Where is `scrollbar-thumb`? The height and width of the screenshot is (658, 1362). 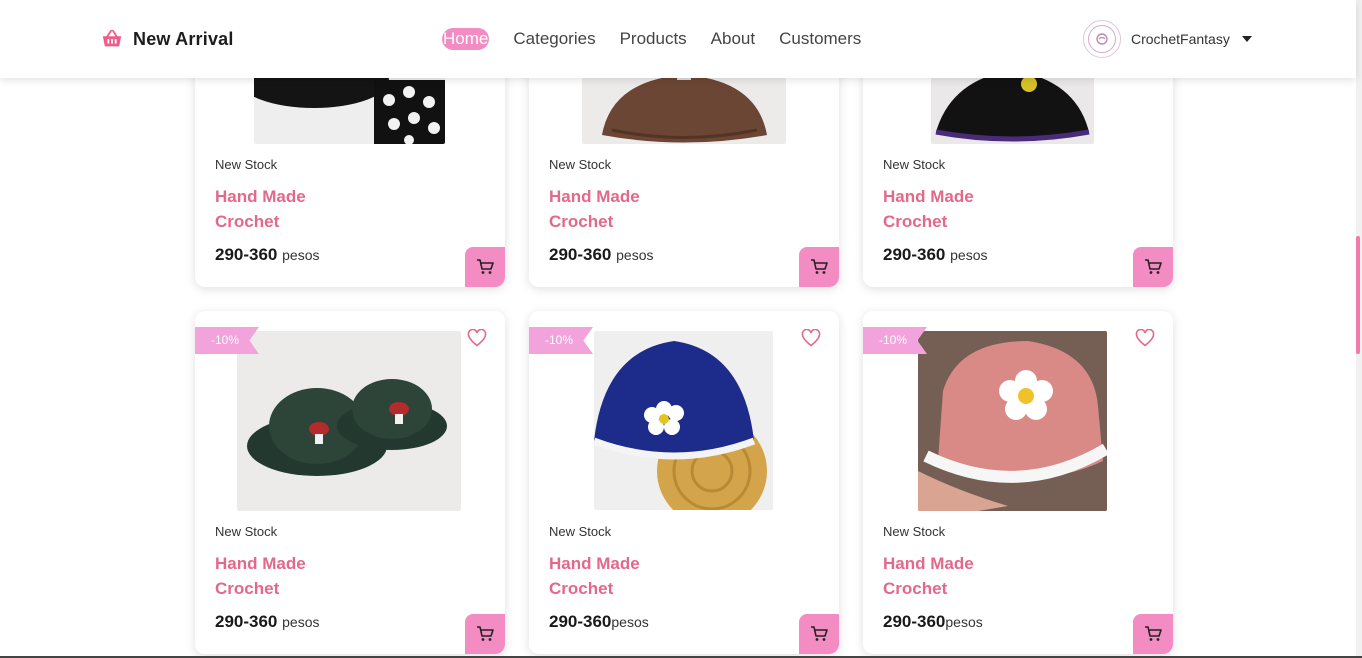
scrollbar-thumb is located at coordinates (1358, 295).